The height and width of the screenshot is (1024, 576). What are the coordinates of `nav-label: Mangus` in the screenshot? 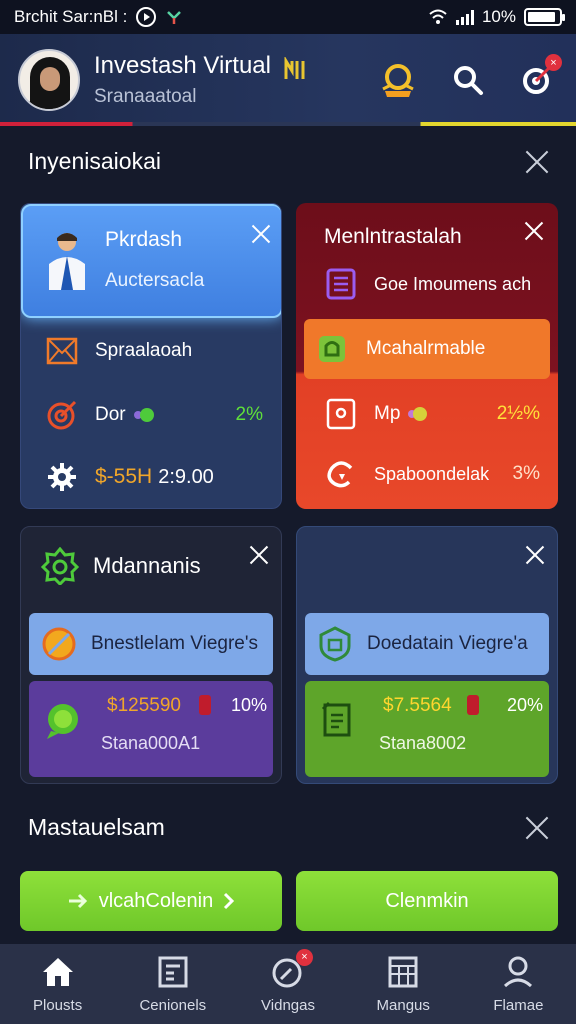 It's located at (403, 1005).